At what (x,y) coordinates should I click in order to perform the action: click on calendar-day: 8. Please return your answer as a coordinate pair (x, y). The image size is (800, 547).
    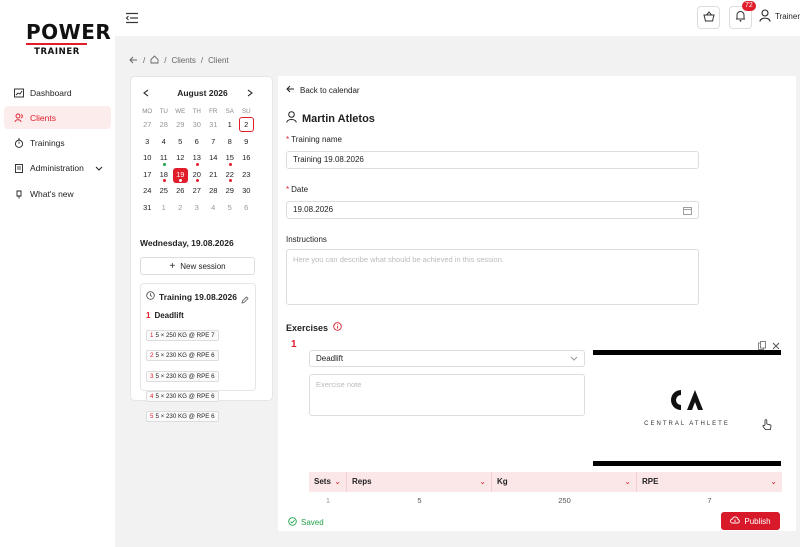
    Looking at the image, I should click on (230, 142).